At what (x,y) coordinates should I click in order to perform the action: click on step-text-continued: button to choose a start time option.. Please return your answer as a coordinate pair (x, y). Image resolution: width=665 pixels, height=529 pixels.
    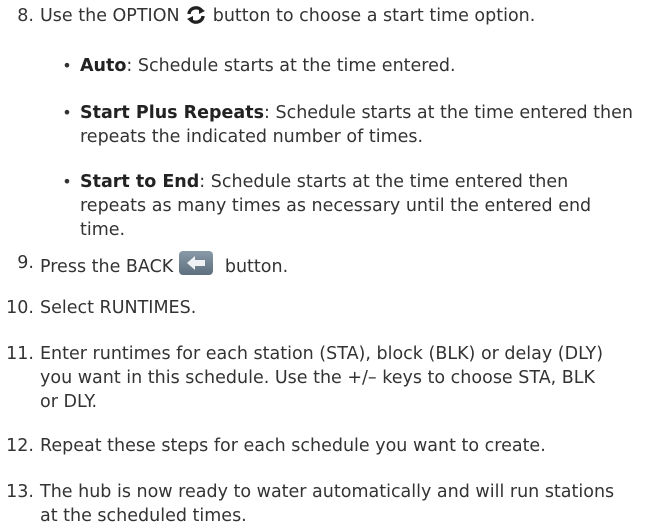
    Looking at the image, I should click on (371, 16).